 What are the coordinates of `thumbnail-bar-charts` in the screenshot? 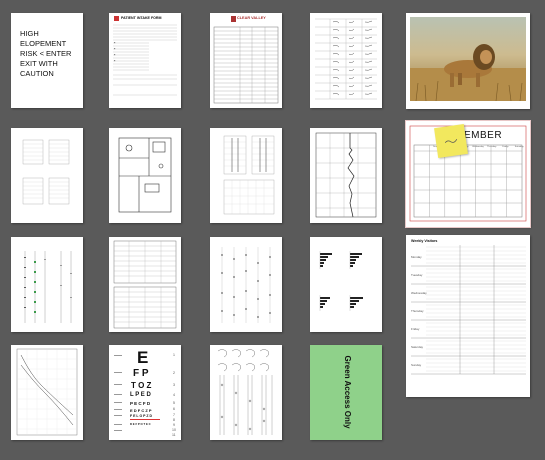 It's located at (346, 284).